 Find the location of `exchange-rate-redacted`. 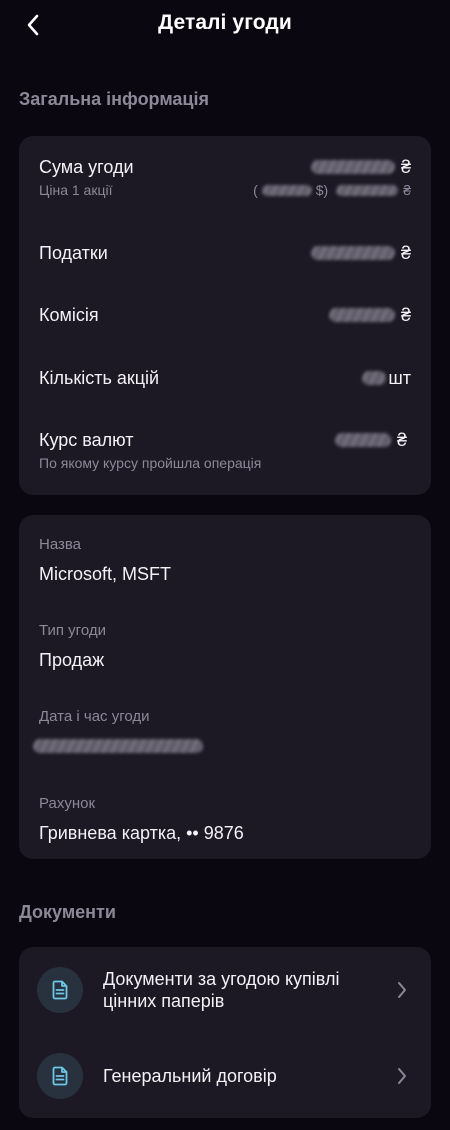

exchange-rate-redacted is located at coordinates (362, 440).